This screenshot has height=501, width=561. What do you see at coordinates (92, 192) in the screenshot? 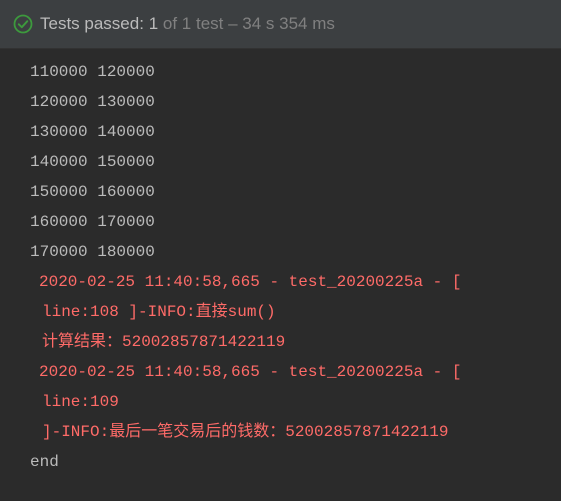
I see `console-line: 150000 160000` at bounding box center [92, 192].